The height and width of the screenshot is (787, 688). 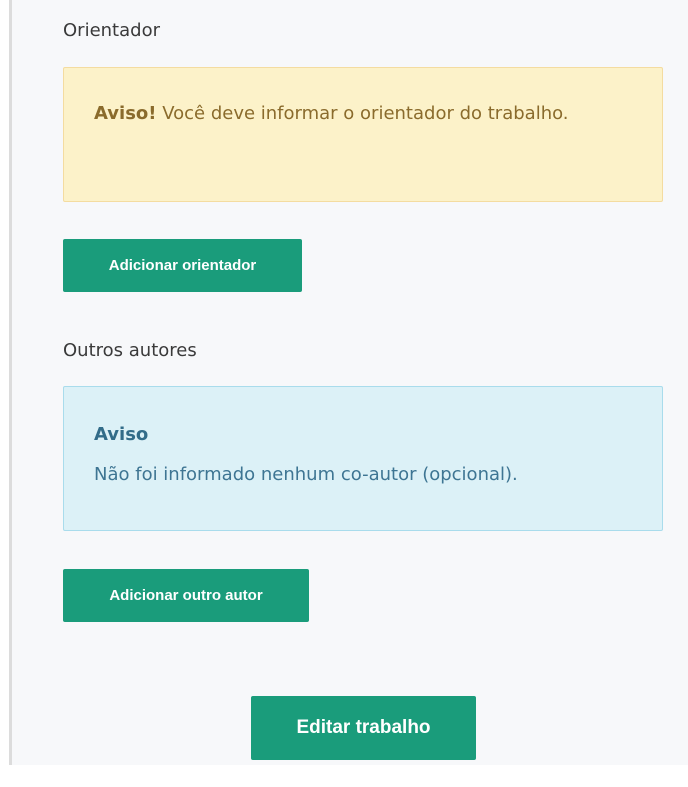 I want to click on info-alert-title: Aviso, so click(x=121, y=434).